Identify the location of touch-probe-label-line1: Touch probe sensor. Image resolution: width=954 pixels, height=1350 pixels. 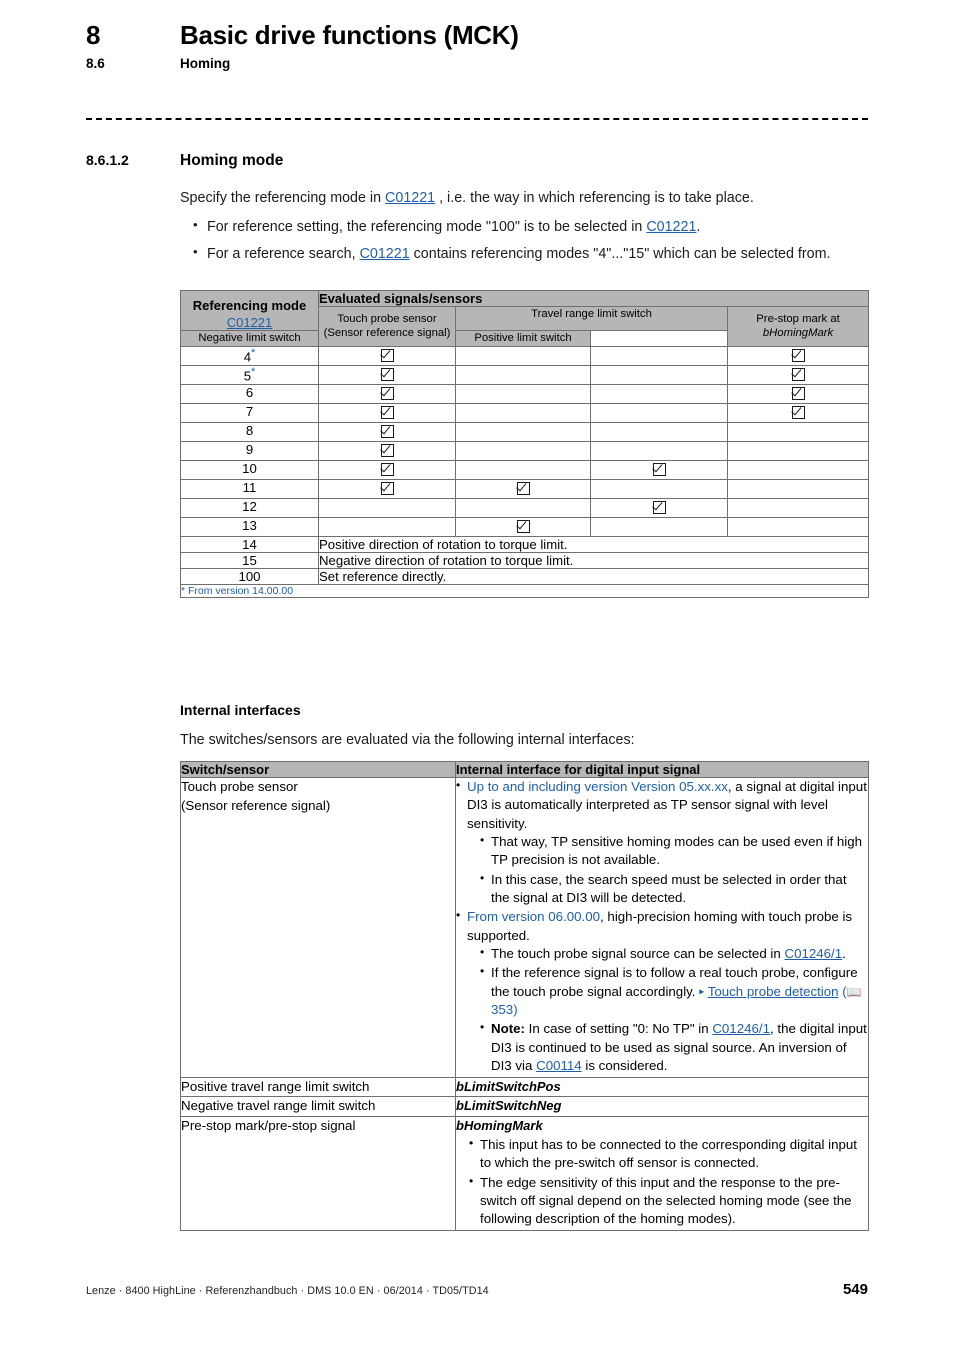
(239, 786).